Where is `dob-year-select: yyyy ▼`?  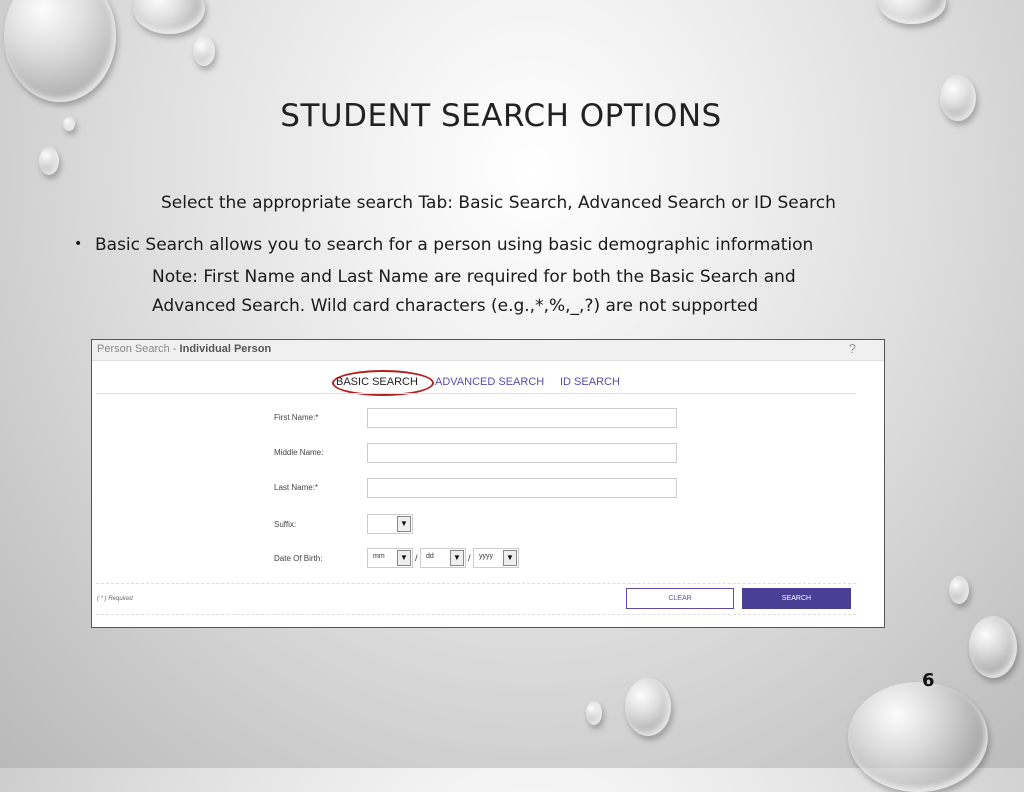 dob-year-select: yyyy ▼ is located at coordinates (496, 558).